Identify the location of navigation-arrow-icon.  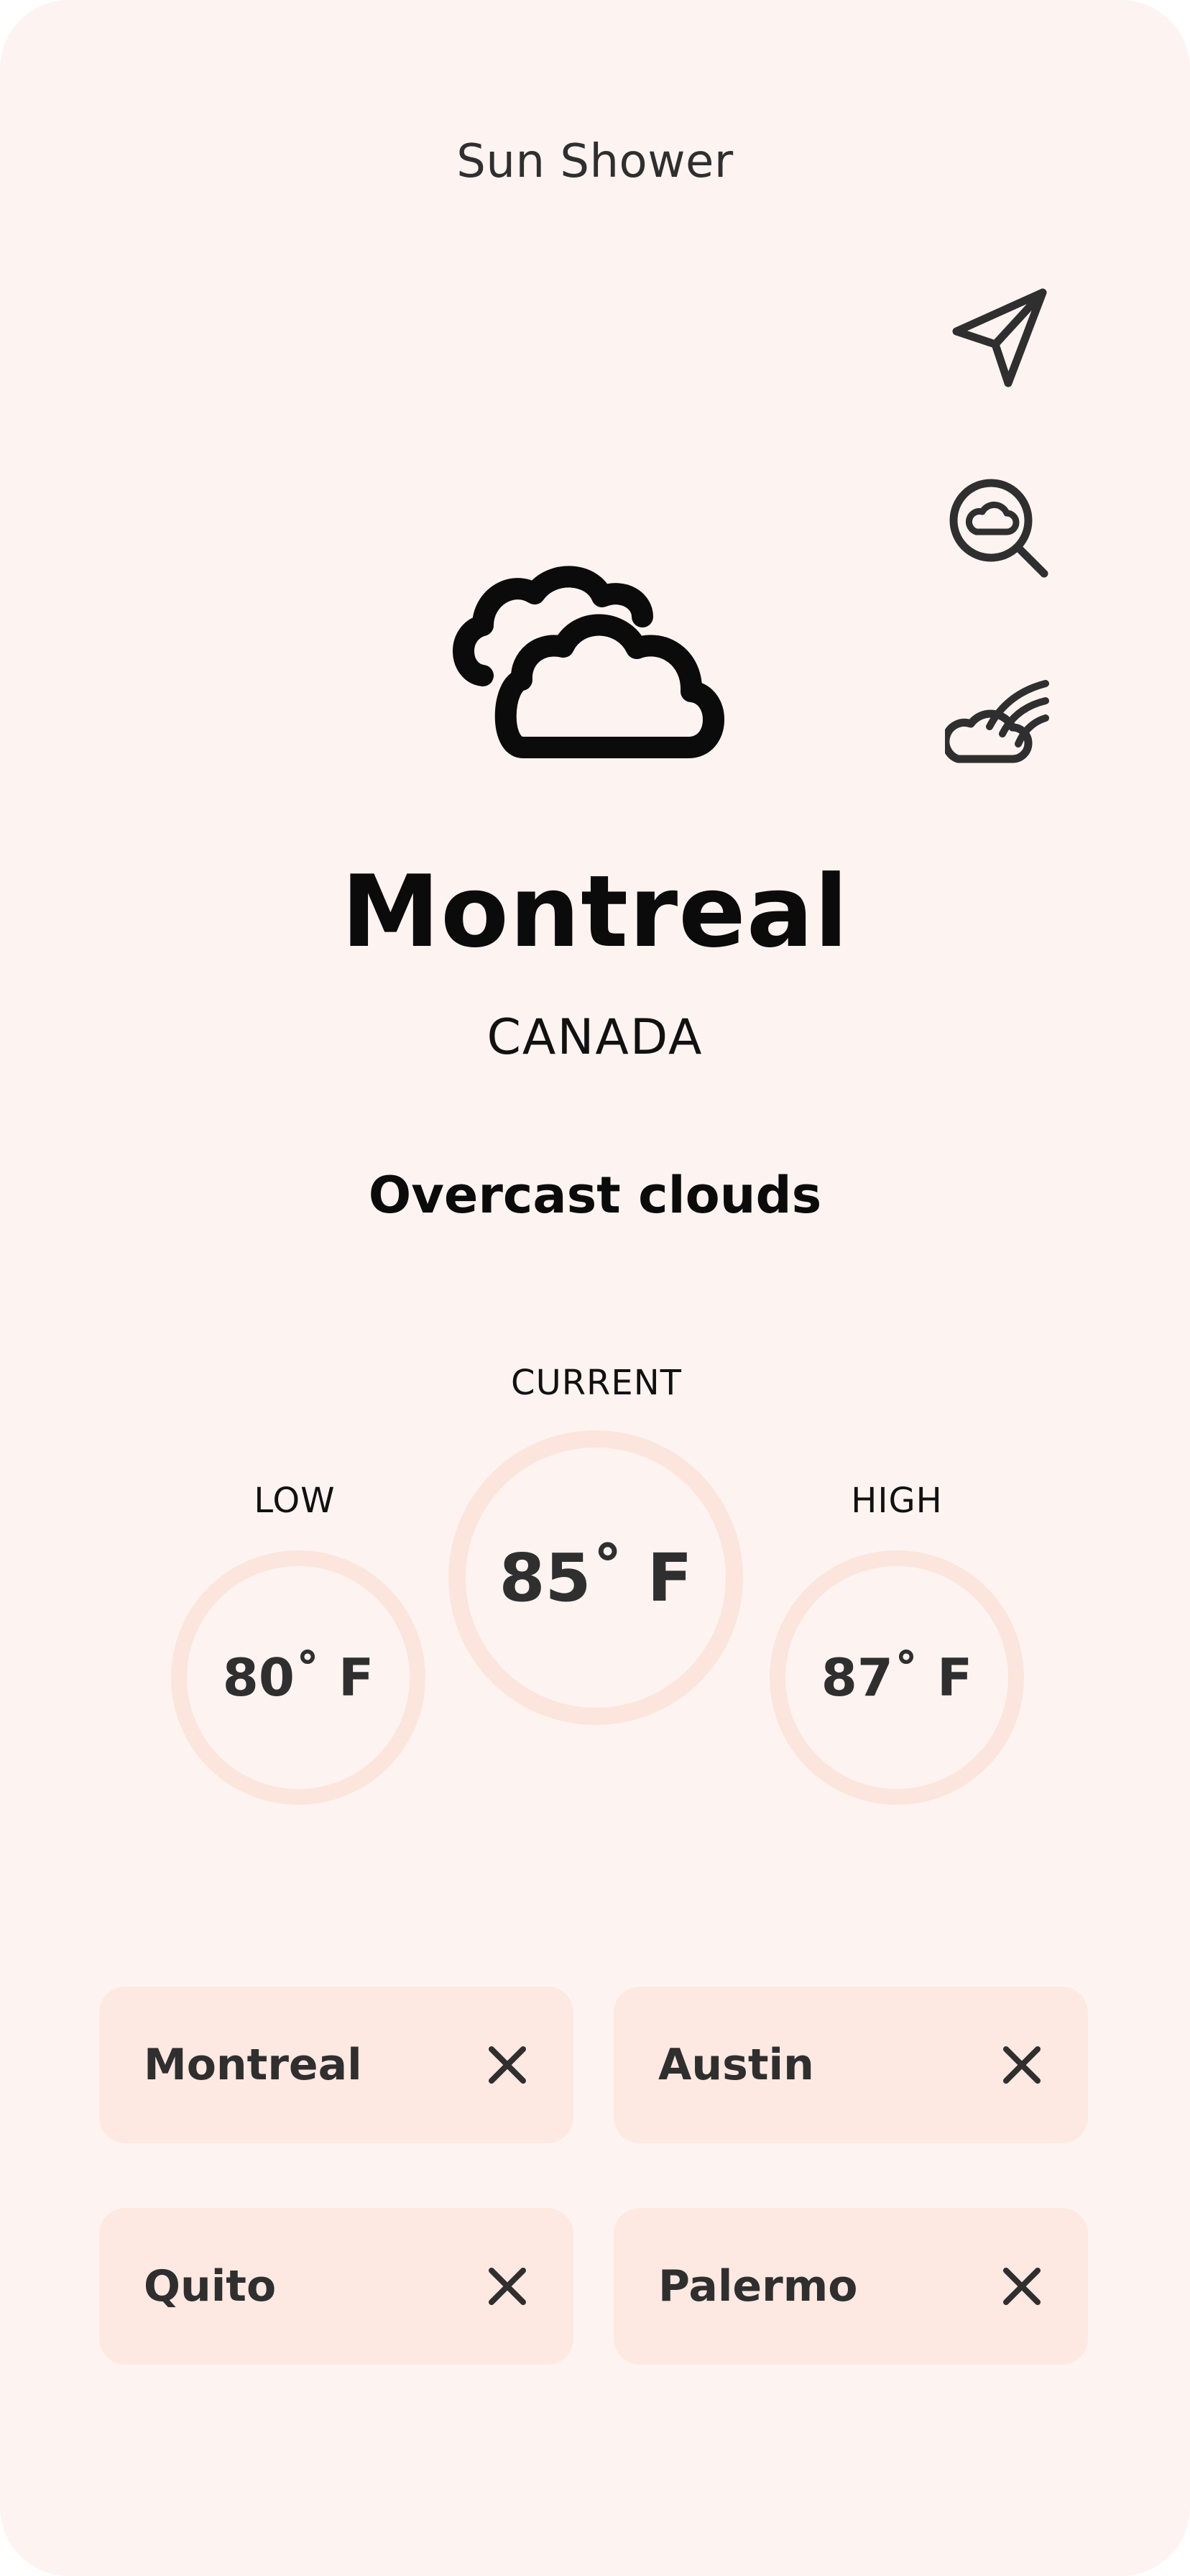
(998, 337).